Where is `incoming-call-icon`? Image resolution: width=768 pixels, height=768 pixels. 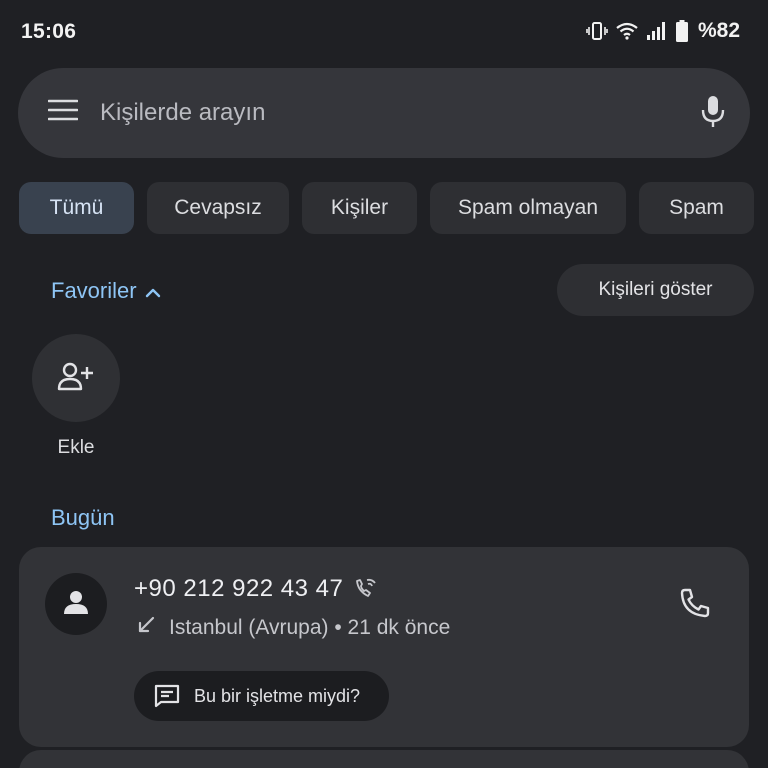 incoming-call-icon is located at coordinates (146, 627).